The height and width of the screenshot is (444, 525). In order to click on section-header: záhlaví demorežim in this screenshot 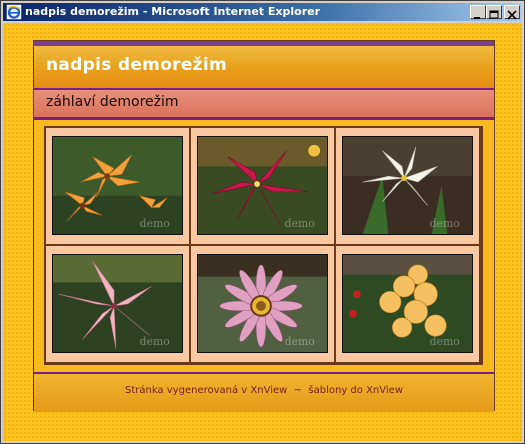, I will do `click(264, 105)`.